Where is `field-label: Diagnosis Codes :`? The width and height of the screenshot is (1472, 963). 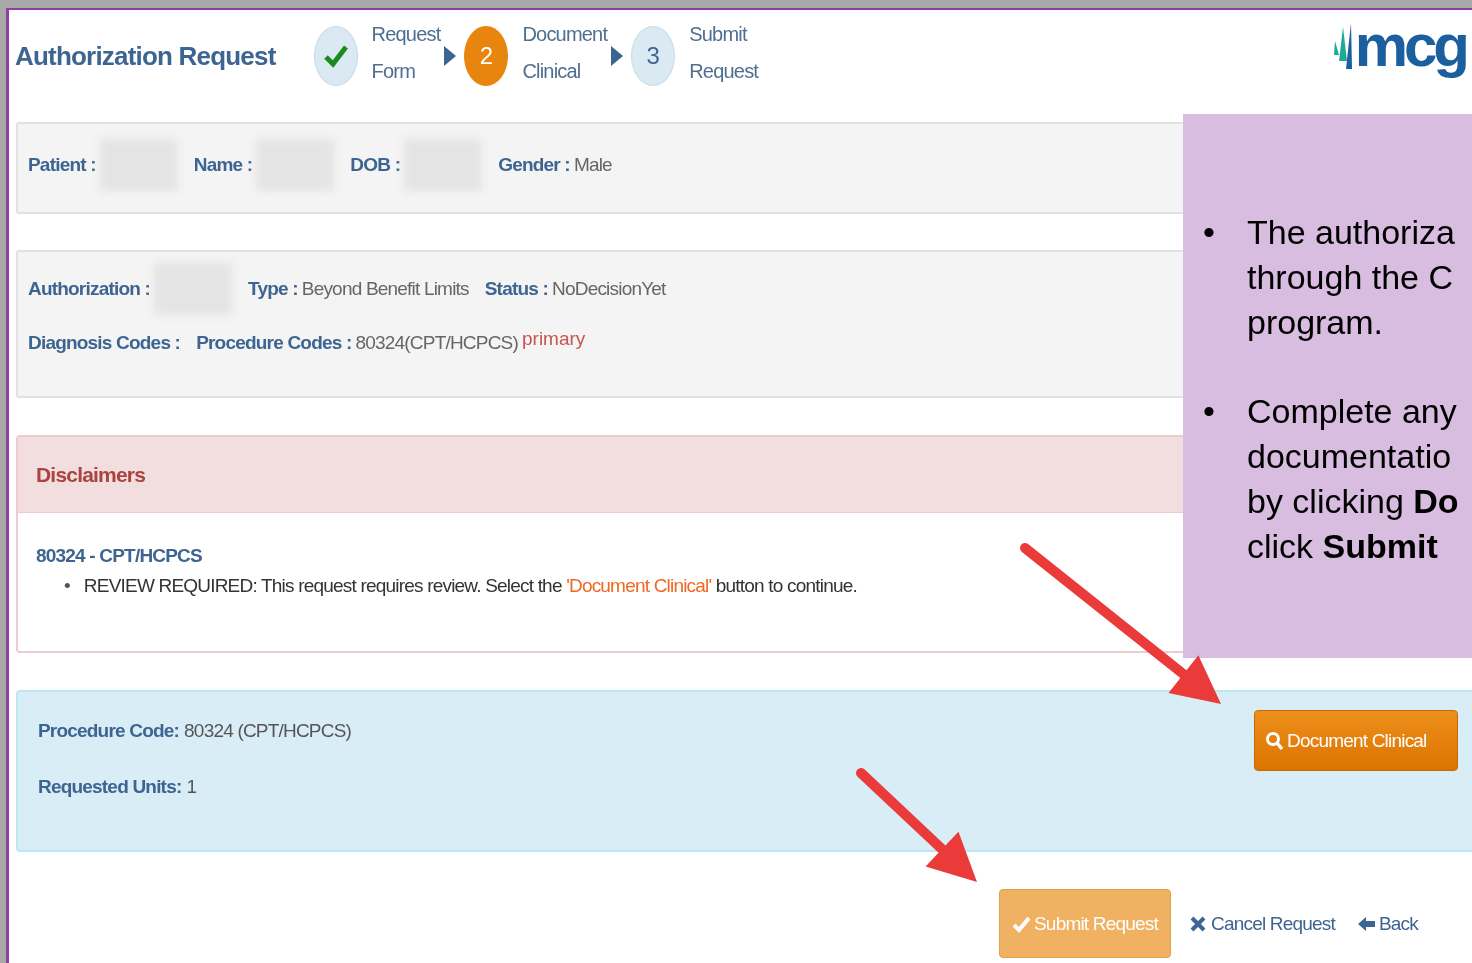 field-label: Diagnosis Codes : is located at coordinates (104, 343).